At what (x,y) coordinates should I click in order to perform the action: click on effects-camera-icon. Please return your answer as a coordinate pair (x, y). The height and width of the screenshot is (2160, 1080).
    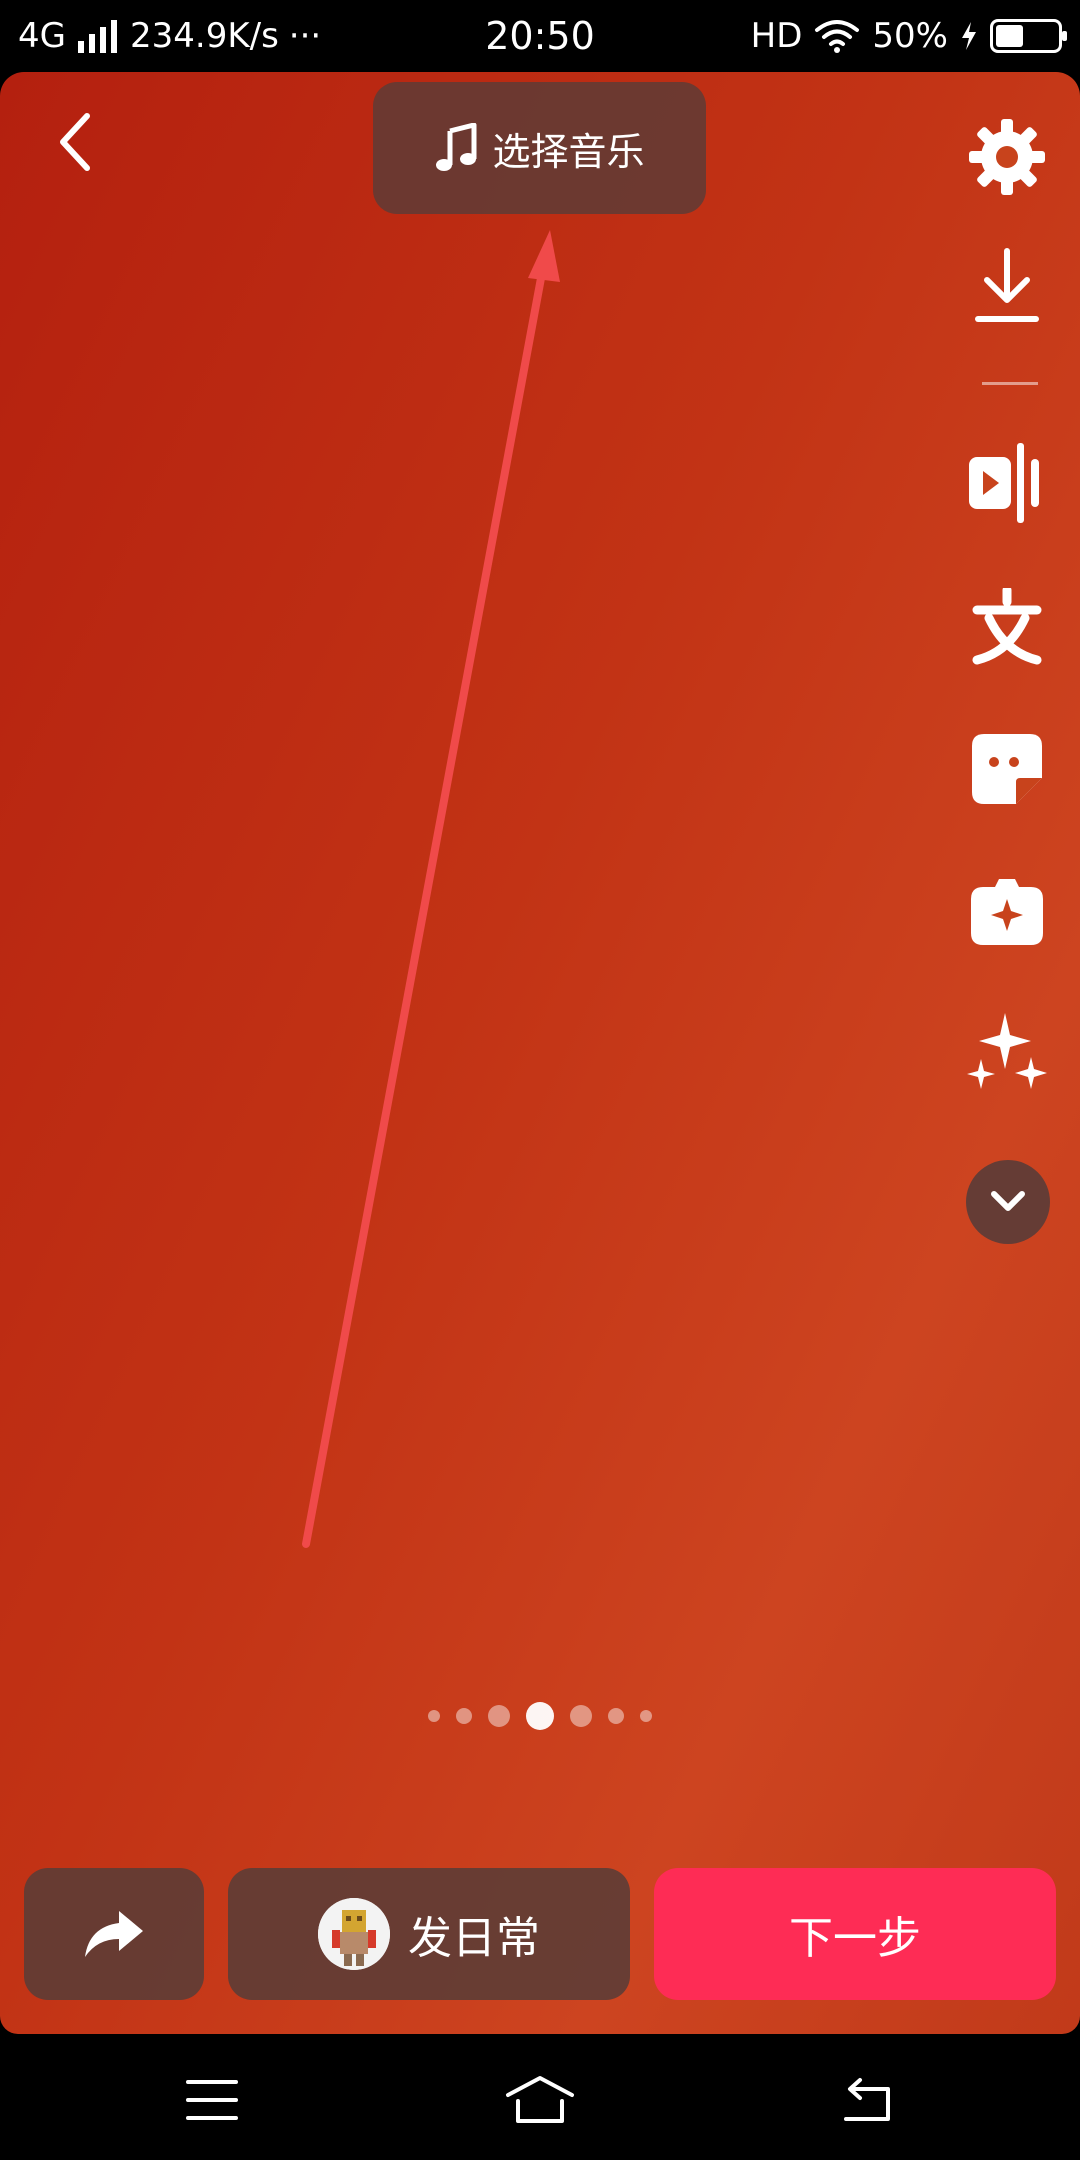
    Looking at the image, I should click on (1007, 912).